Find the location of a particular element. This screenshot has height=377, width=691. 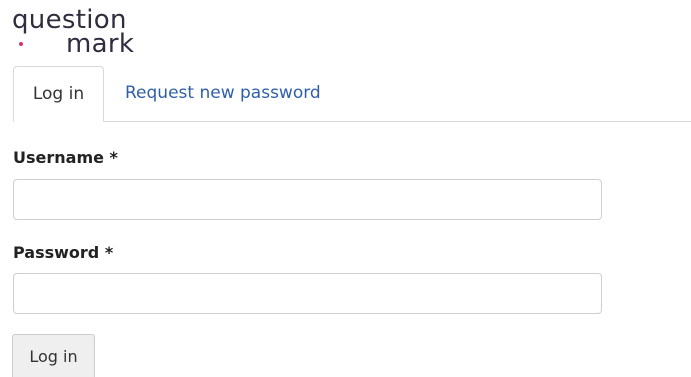

questionmark-logo: question mark is located at coordinates (82, 31).